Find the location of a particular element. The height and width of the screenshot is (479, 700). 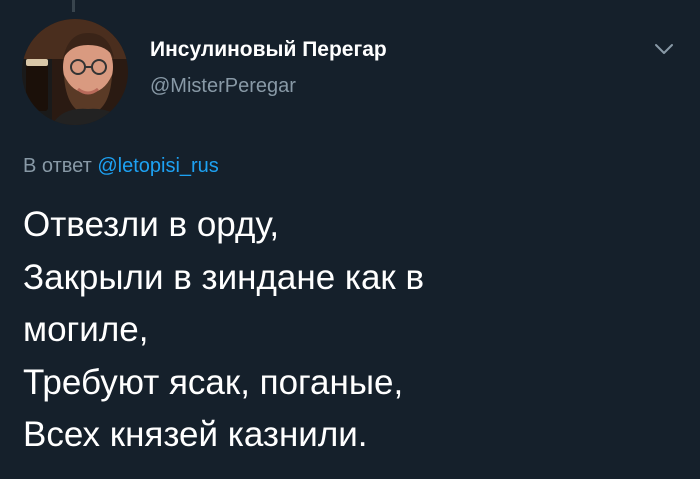

username-handle: @MisterPeregar is located at coordinates (268, 86).